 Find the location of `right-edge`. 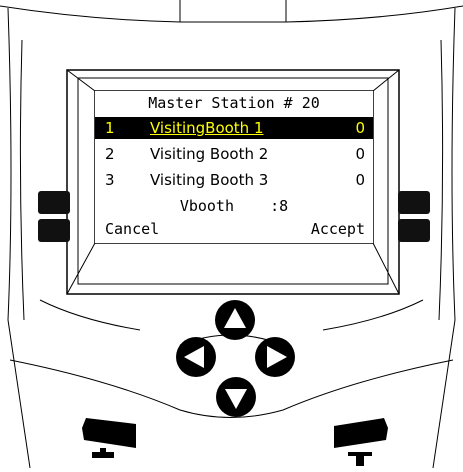

right-edge is located at coordinates (453, 164).